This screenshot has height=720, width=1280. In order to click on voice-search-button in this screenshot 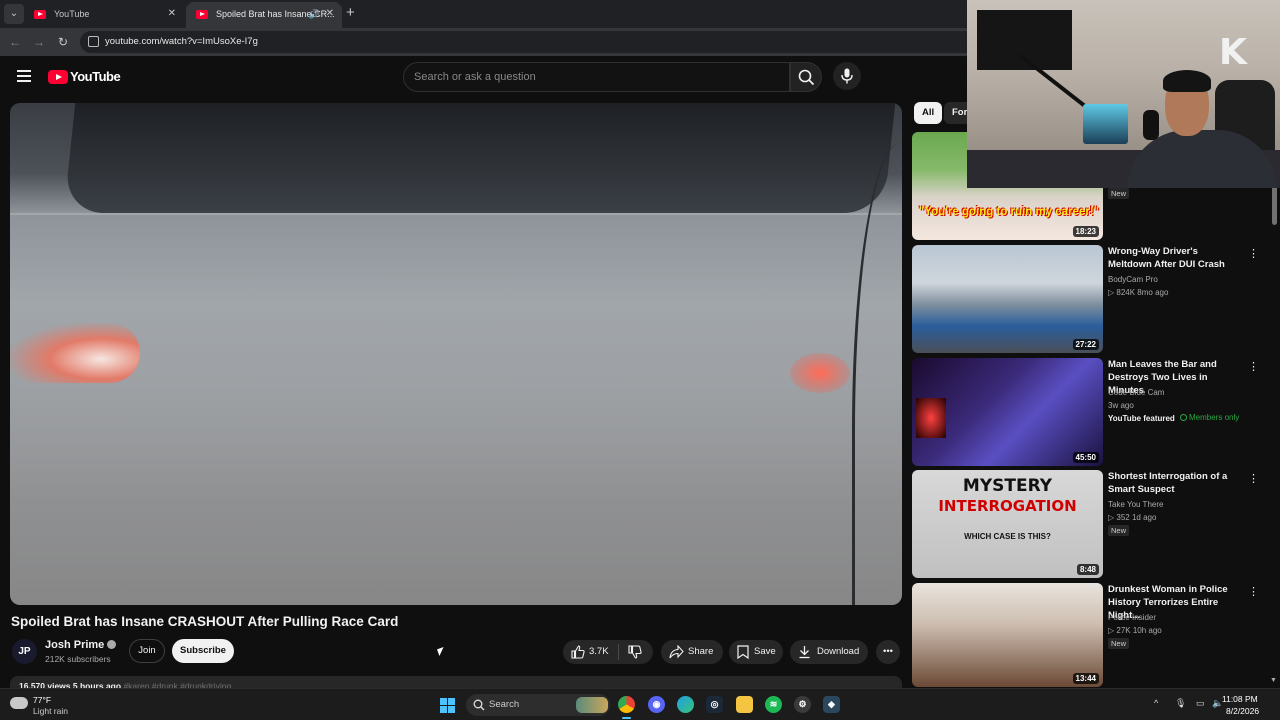, I will do `click(847, 76)`.